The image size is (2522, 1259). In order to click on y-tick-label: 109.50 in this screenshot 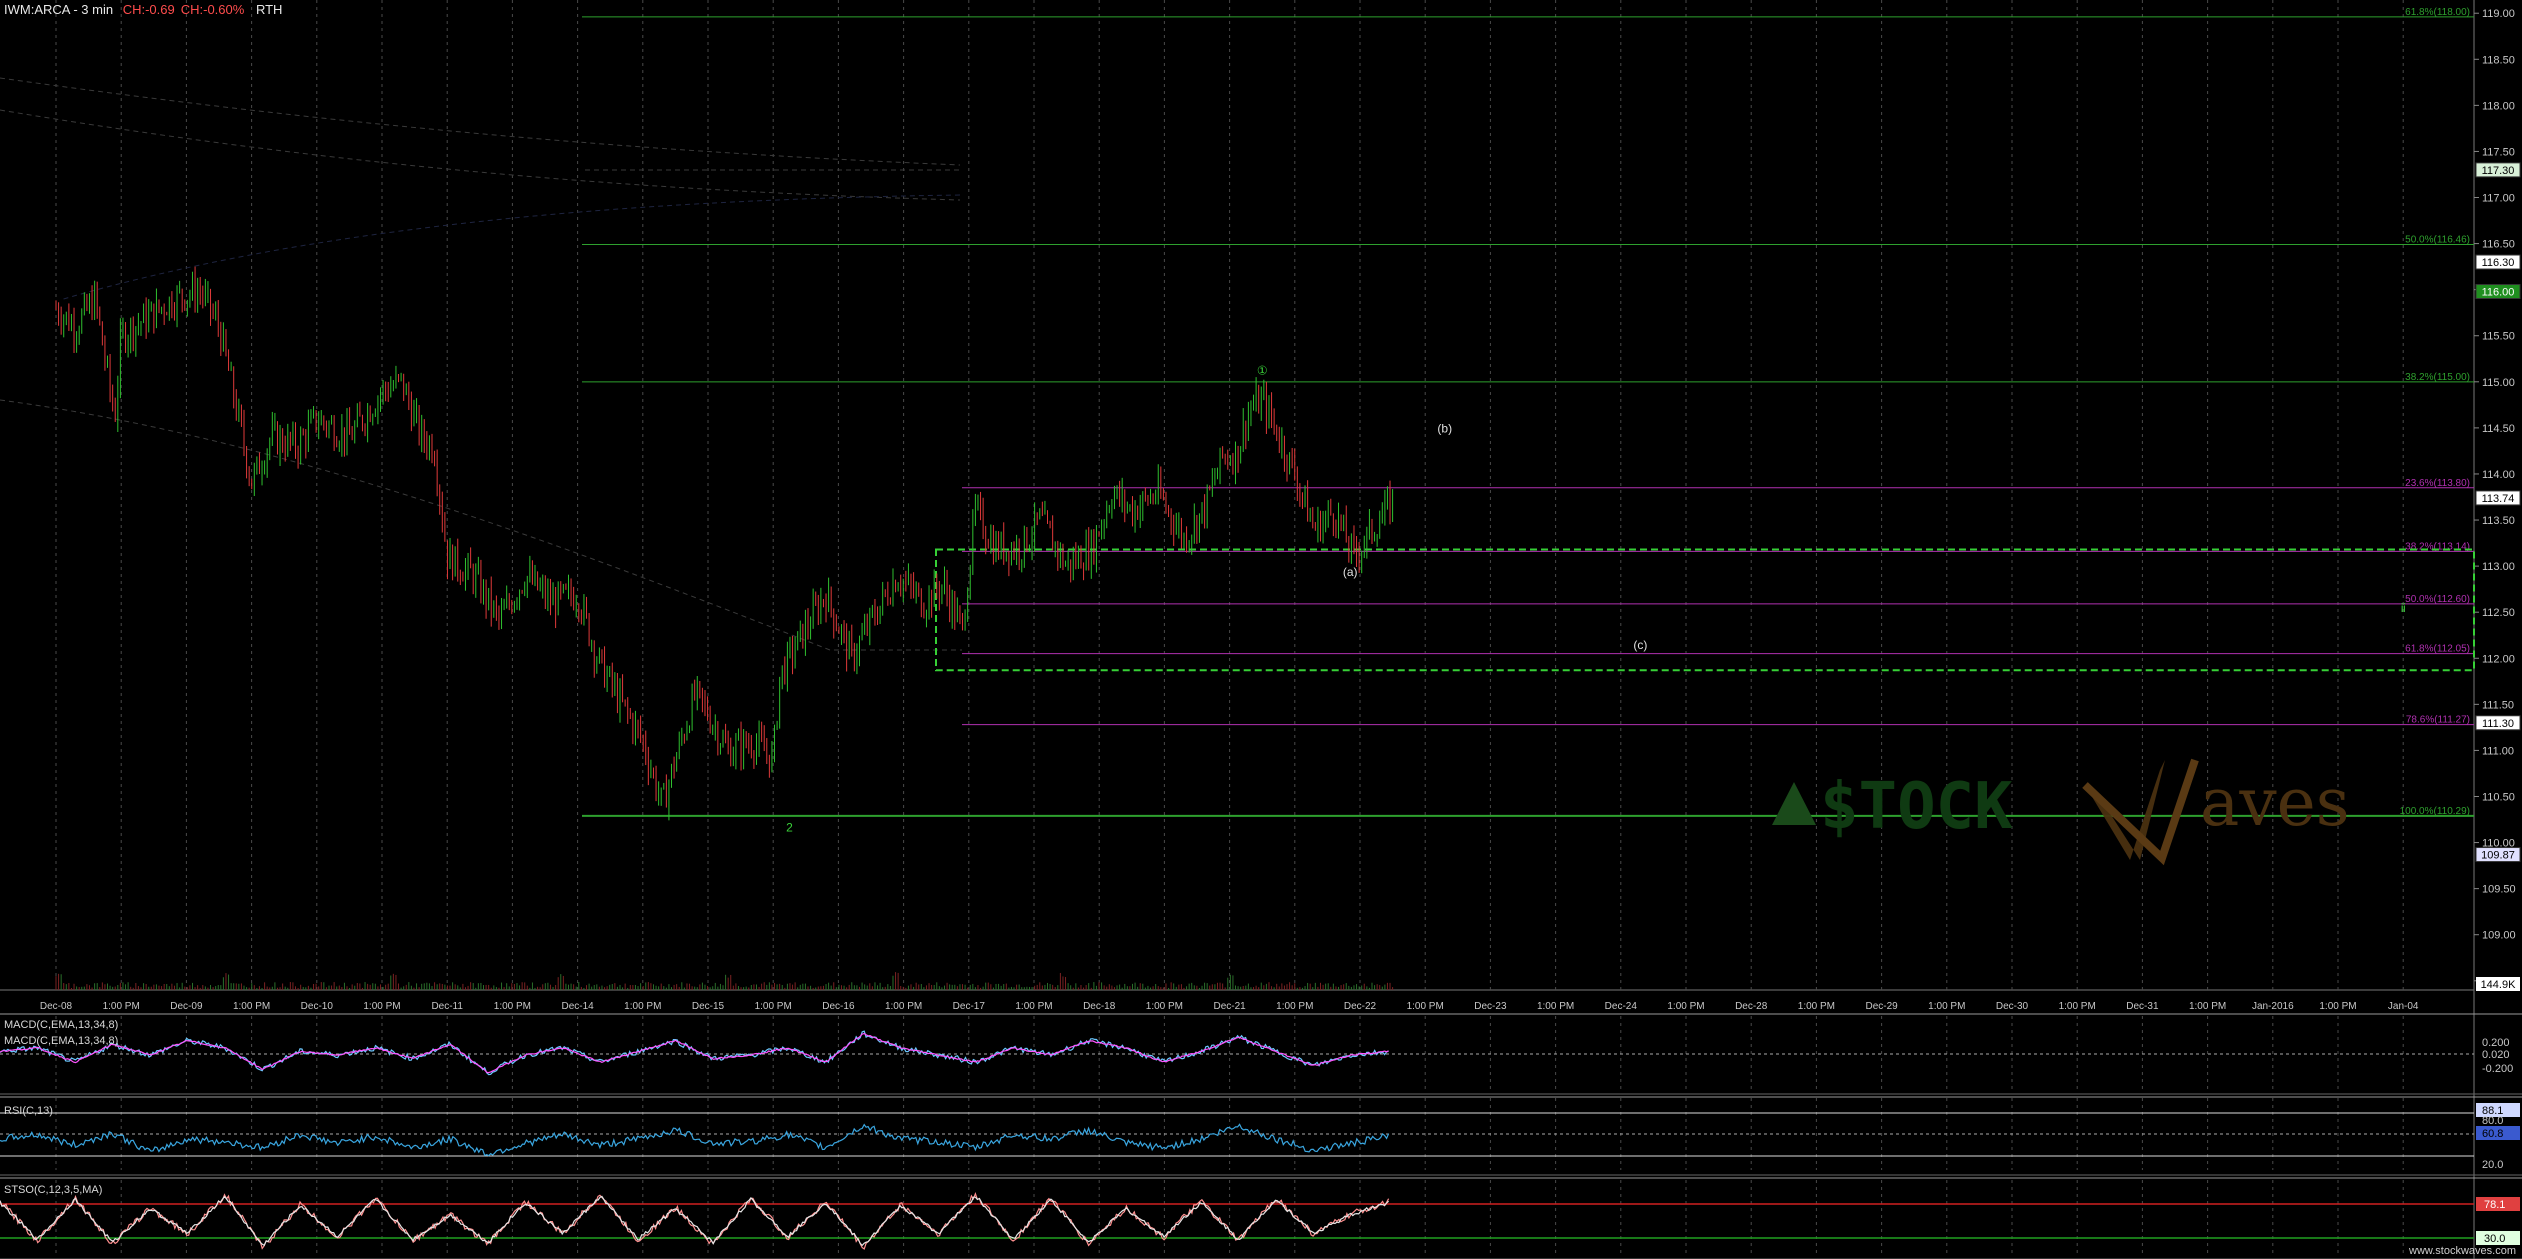, I will do `click(2499, 890)`.